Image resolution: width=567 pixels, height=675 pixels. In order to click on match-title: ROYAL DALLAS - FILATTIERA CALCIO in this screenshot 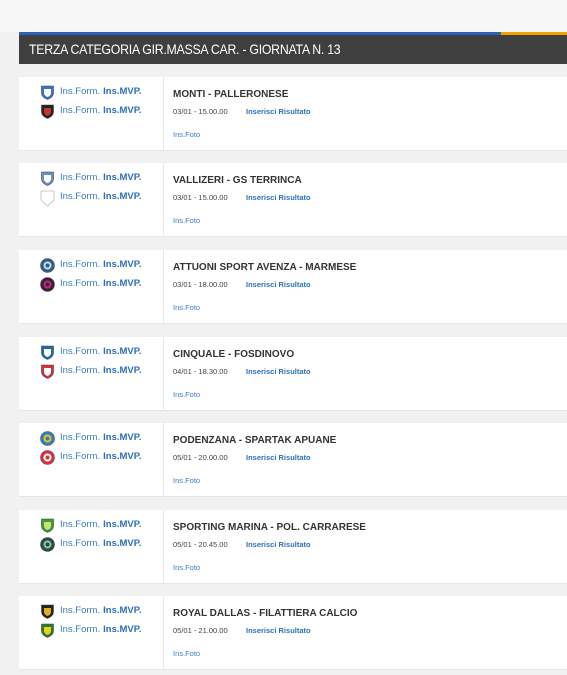, I will do `click(265, 613)`.